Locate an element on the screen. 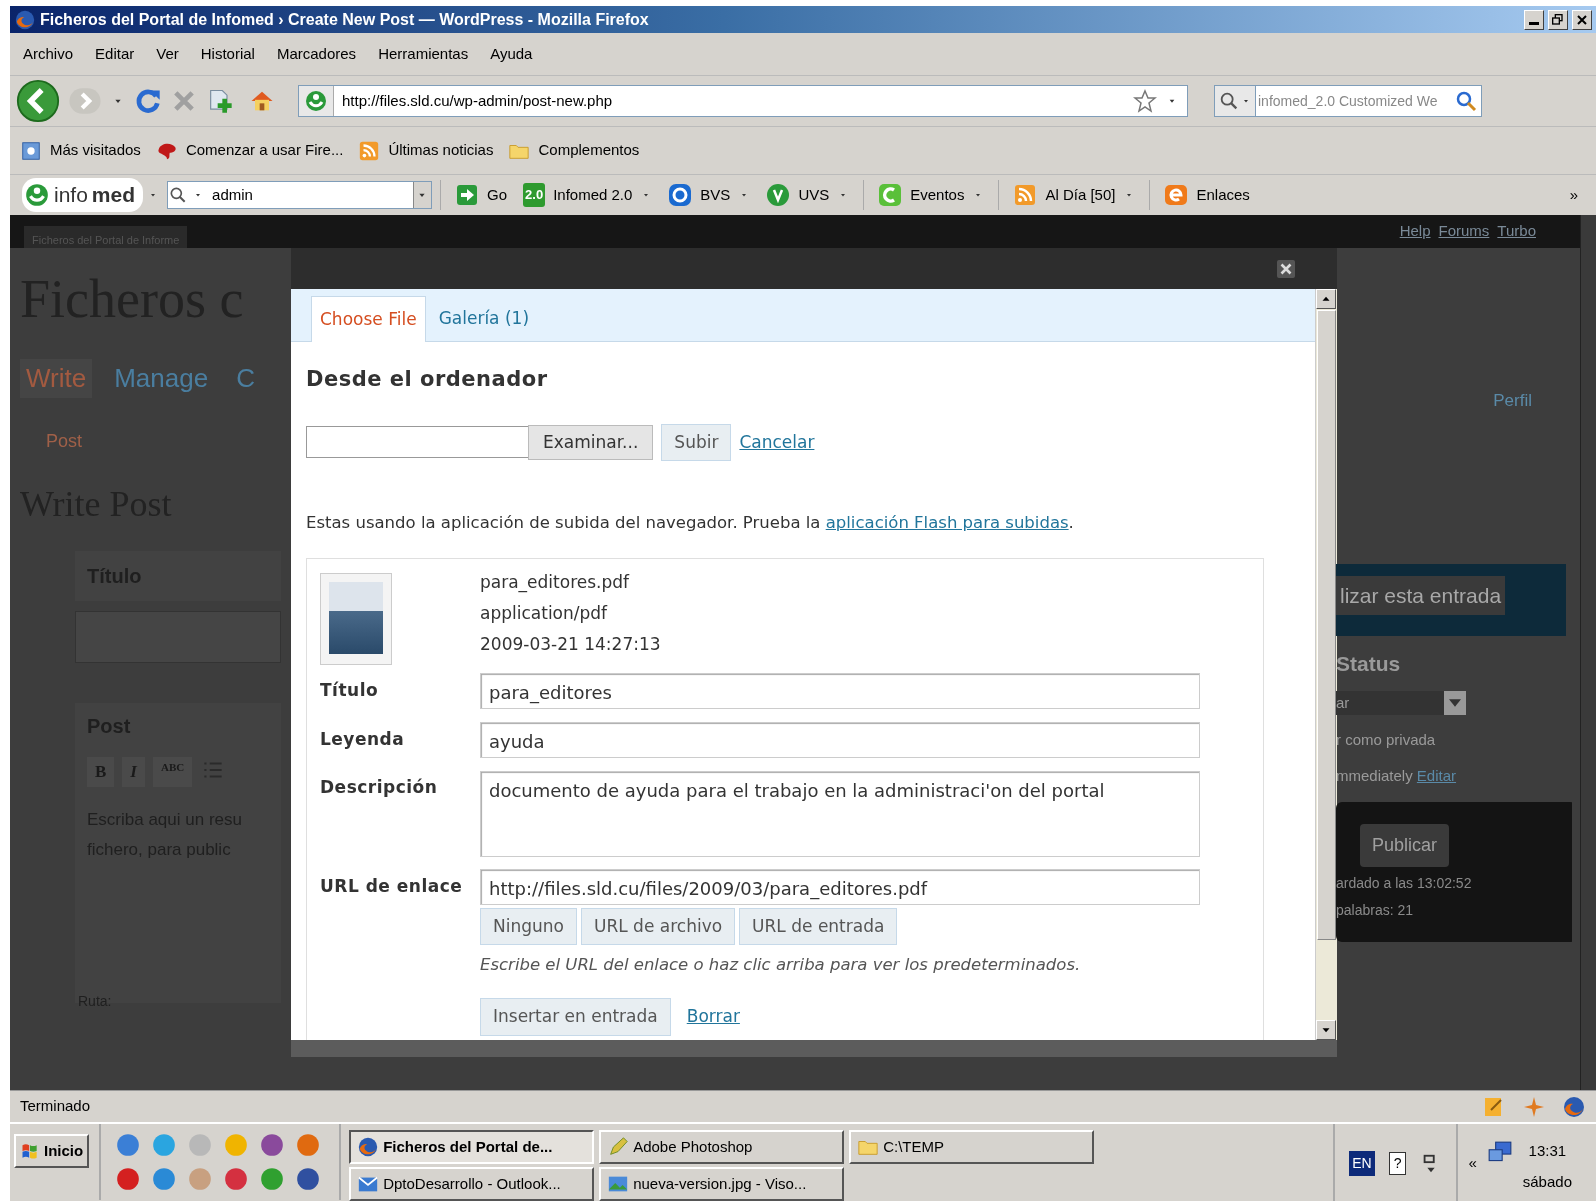  language-indicator: EN is located at coordinates (1362, 1163).